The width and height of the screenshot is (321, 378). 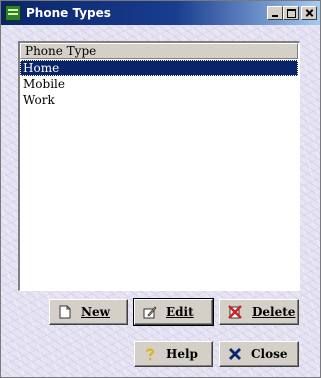 I want to click on new-button-label: New, so click(x=95, y=312).